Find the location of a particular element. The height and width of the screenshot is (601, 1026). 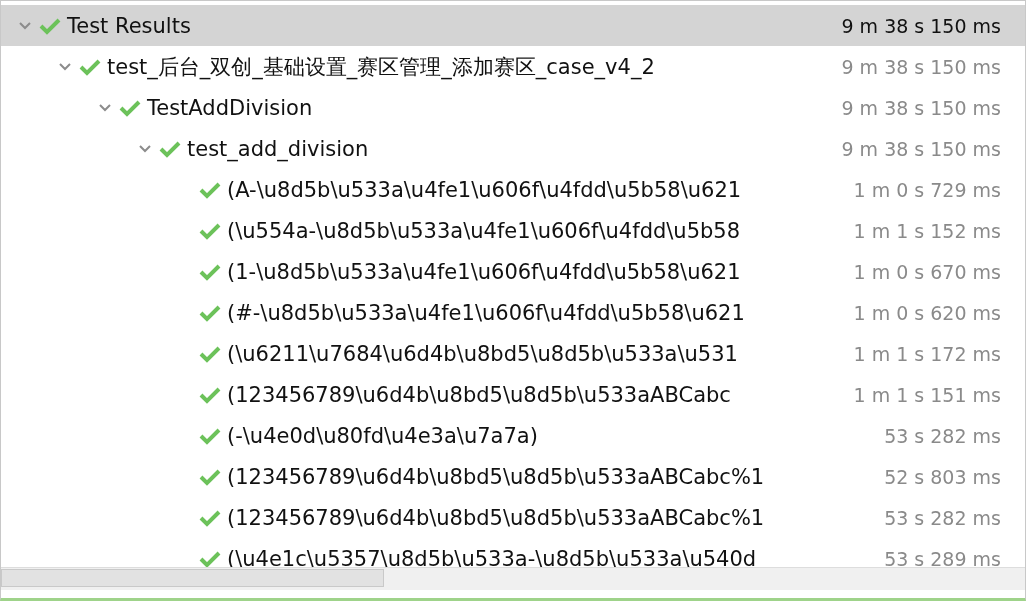

test-duration: 1 m 0 s 670 ms is located at coordinates (927, 271).